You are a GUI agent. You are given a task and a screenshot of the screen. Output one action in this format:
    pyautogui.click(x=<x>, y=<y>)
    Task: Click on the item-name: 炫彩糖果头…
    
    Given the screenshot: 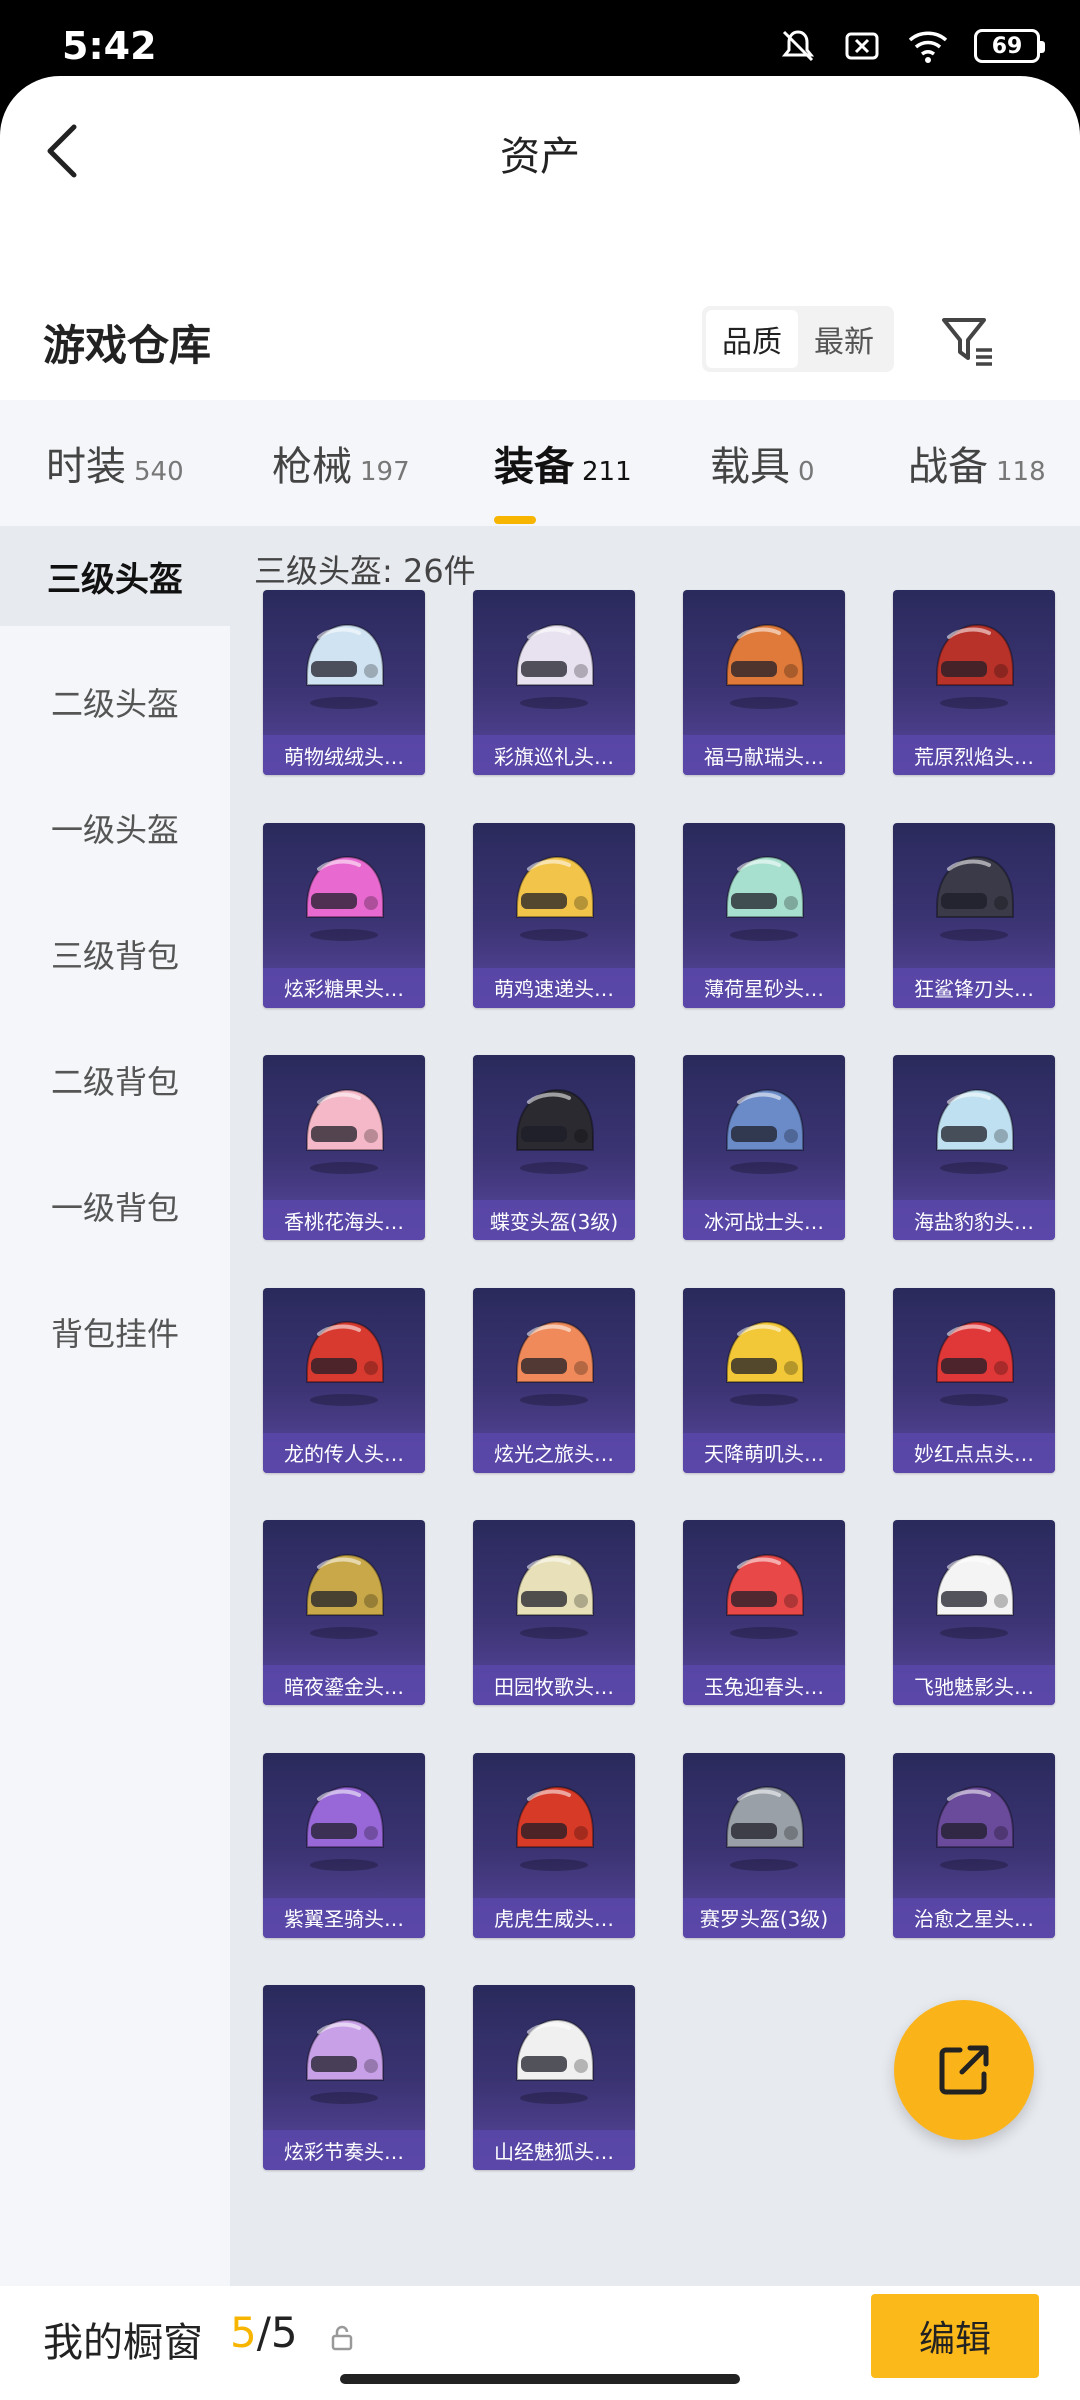 What is the action you would take?
    pyautogui.click(x=344, y=987)
    